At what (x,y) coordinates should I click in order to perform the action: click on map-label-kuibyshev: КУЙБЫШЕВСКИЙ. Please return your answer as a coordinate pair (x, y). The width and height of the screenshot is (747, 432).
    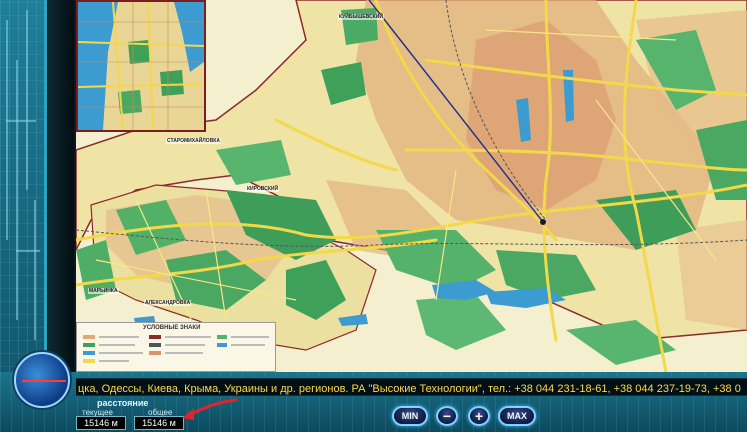
    Looking at the image, I should click on (361, 17).